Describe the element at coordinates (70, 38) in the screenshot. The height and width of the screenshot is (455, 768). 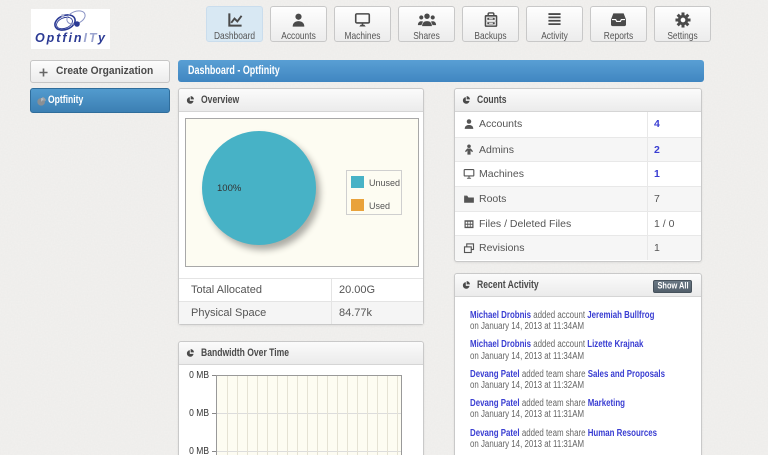
I see `svg-text:OptfinITy: Optfin IT y` at that location.